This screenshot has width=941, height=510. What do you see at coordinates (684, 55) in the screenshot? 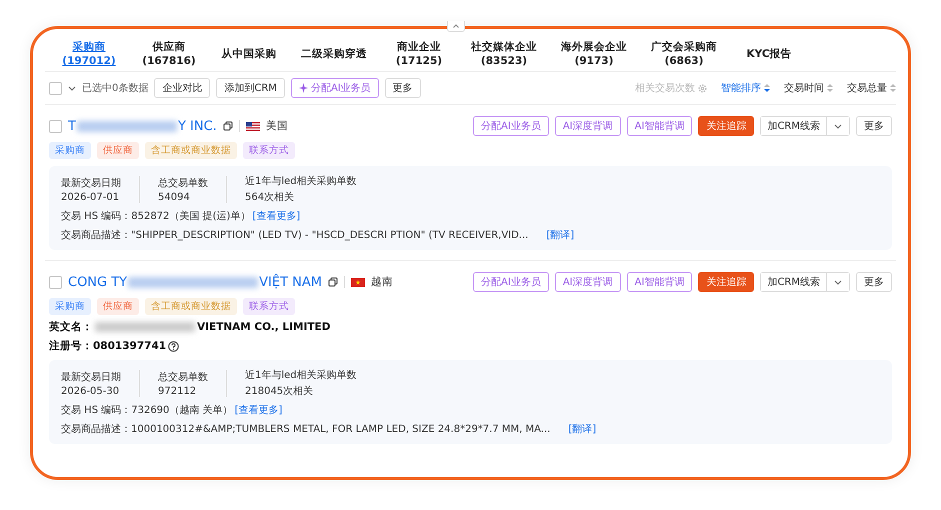
I see `tab: 广交会采购商 (6863)` at bounding box center [684, 55].